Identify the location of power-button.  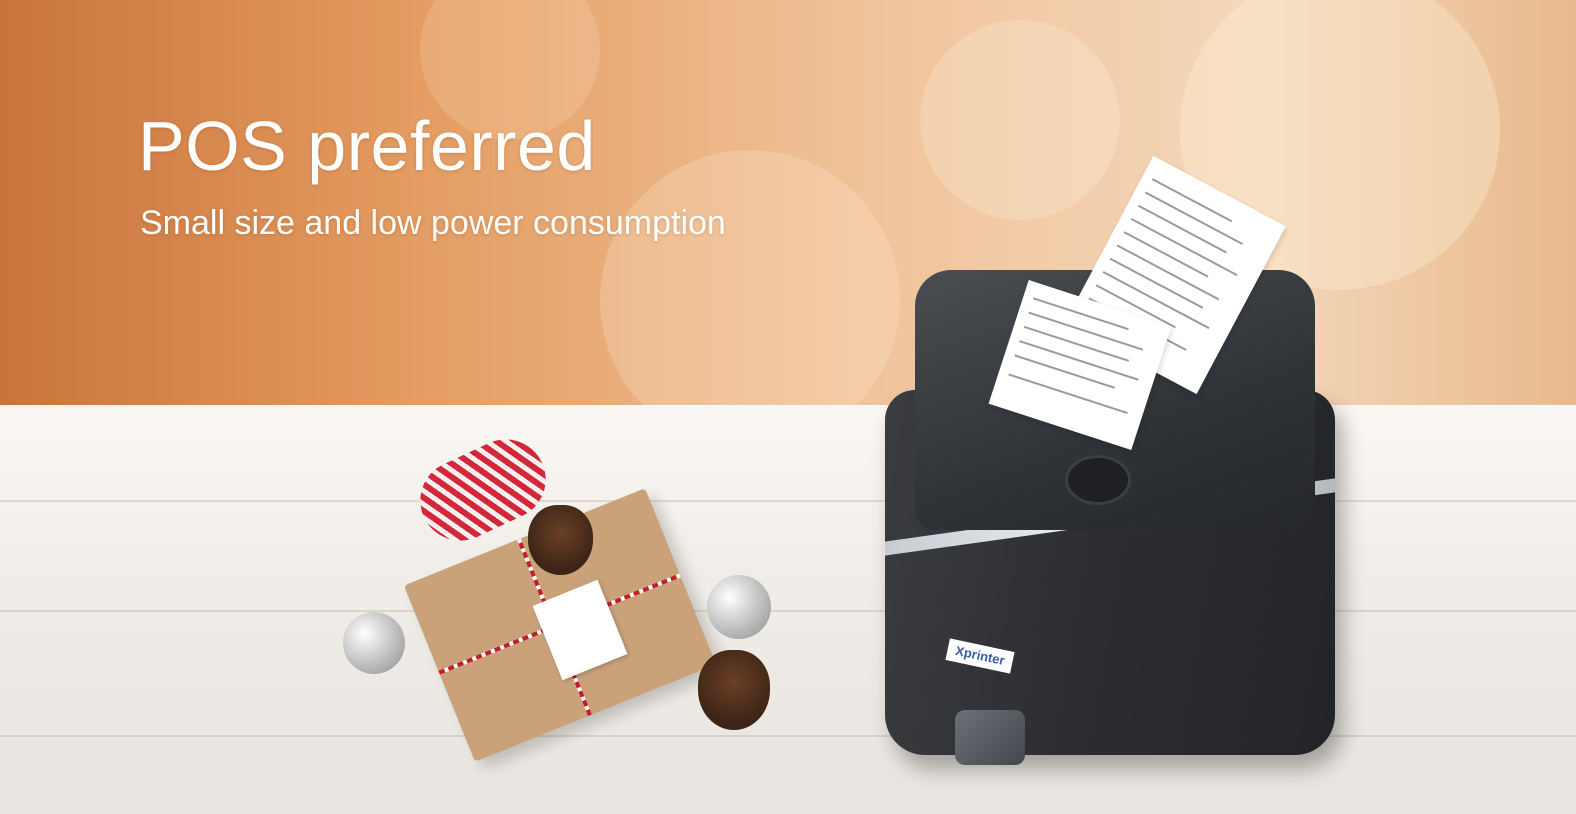
(1098, 480).